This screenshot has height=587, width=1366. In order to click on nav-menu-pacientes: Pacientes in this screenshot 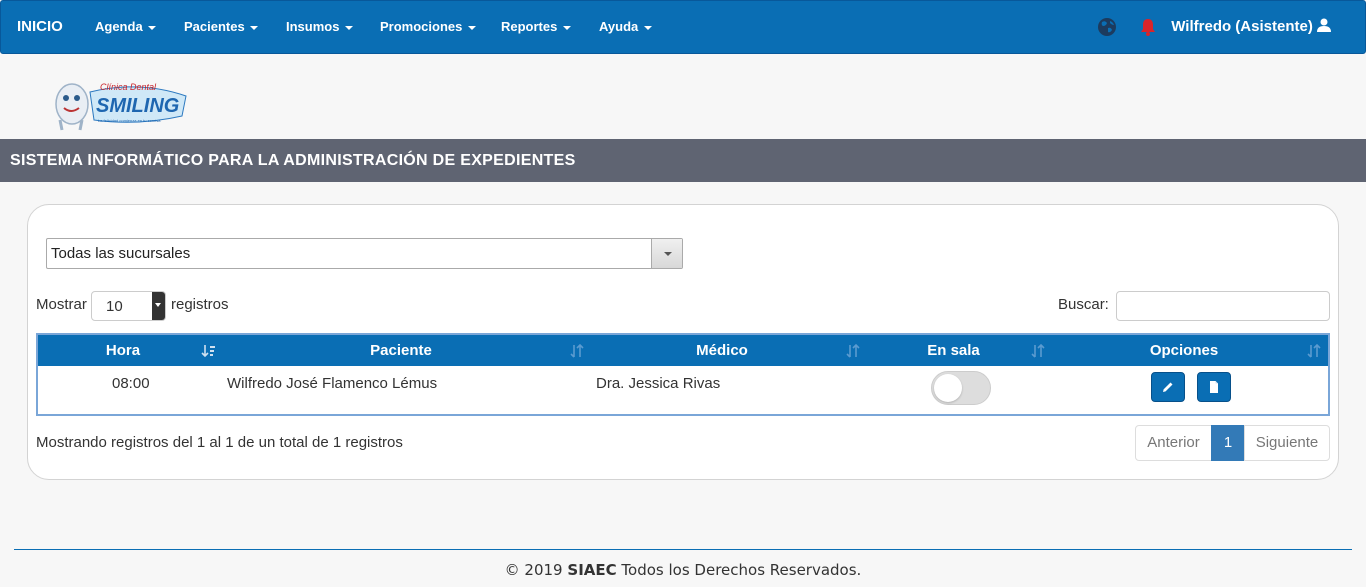, I will do `click(221, 27)`.